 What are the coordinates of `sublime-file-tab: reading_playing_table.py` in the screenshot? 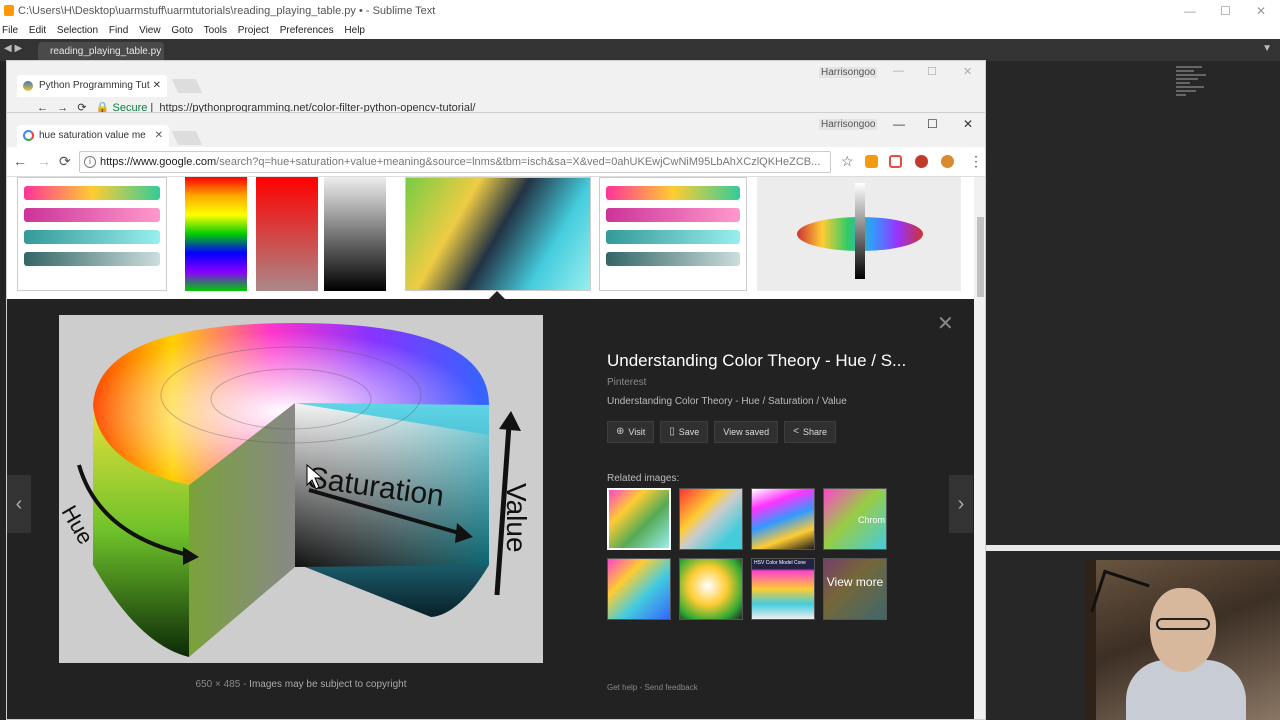 It's located at (101, 51).